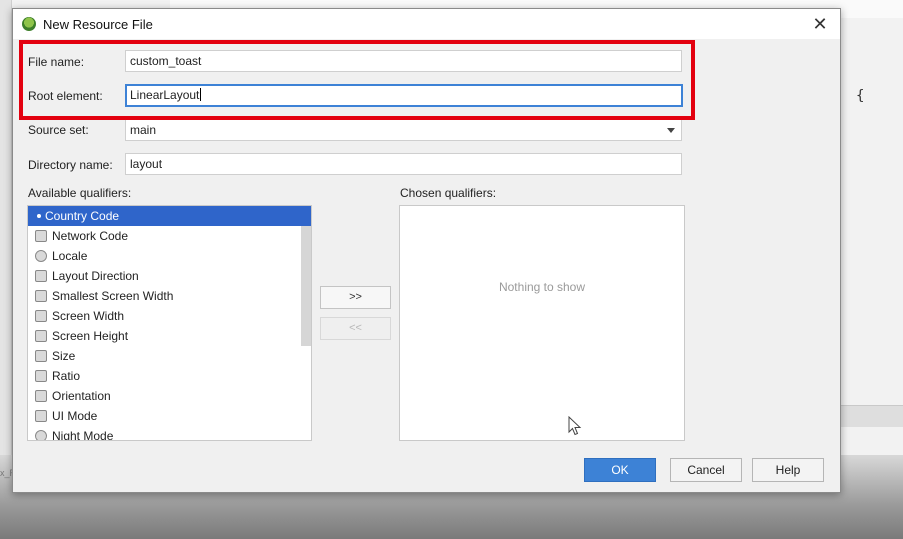 The width and height of the screenshot is (903, 539). Describe the element at coordinates (403, 130) in the screenshot. I see `source-set-dropdown: main` at that location.